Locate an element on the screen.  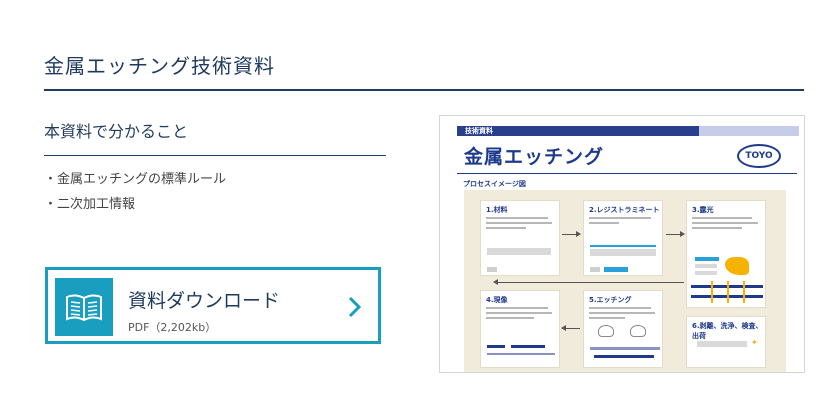
preview-tag: 技術資料 is located at coordinates (578, 131).